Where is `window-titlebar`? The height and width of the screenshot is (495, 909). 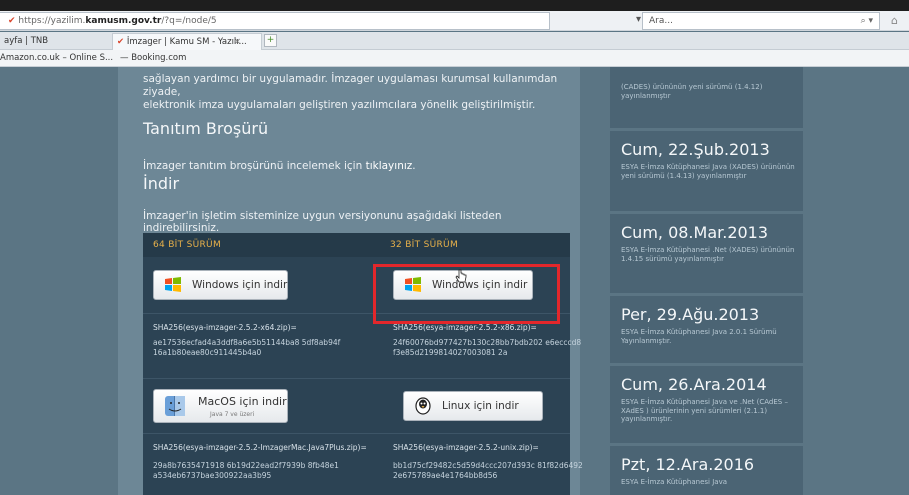 window-titlebar is located at coordinates (454, 5).